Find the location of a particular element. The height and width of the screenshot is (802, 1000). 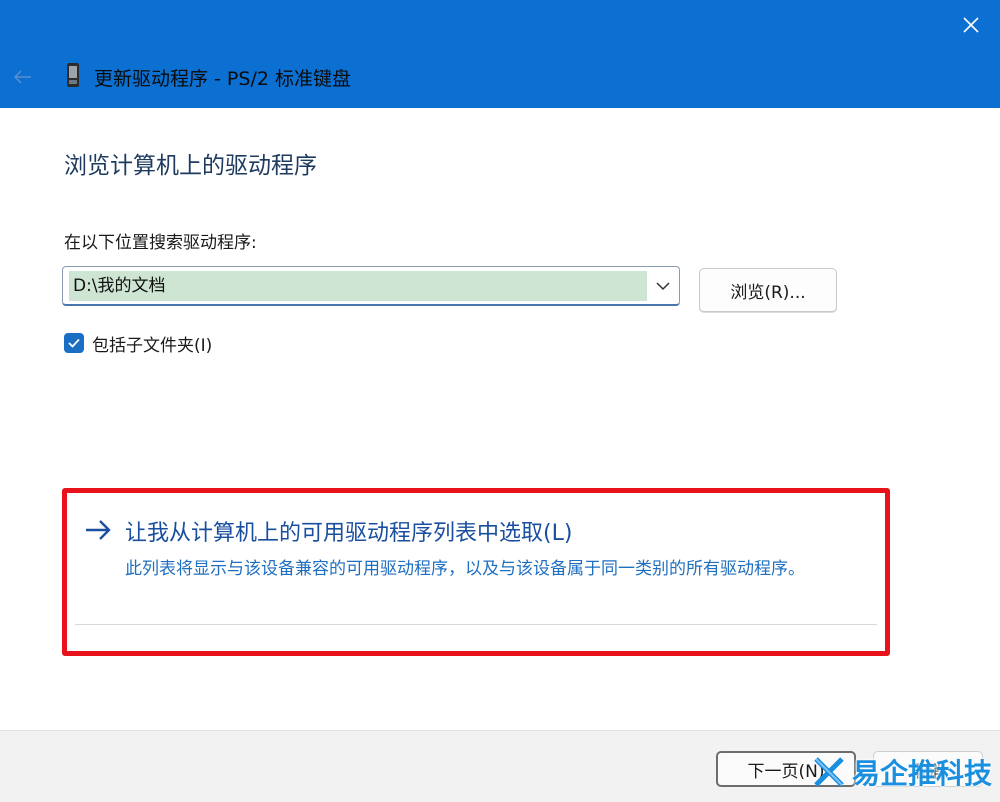

watermark-text: 易企推科技 is located at coordinates (922, 773).